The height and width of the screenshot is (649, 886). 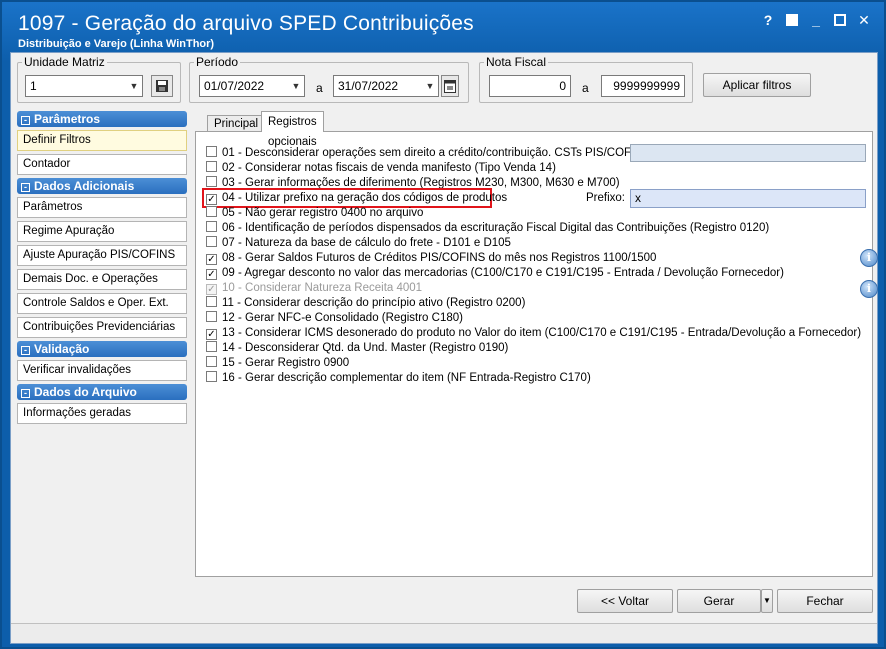 What do you see at coordinates (864, 20) in the screenshot?
I see `close-button: ✕` at bounding box center [864, 20].